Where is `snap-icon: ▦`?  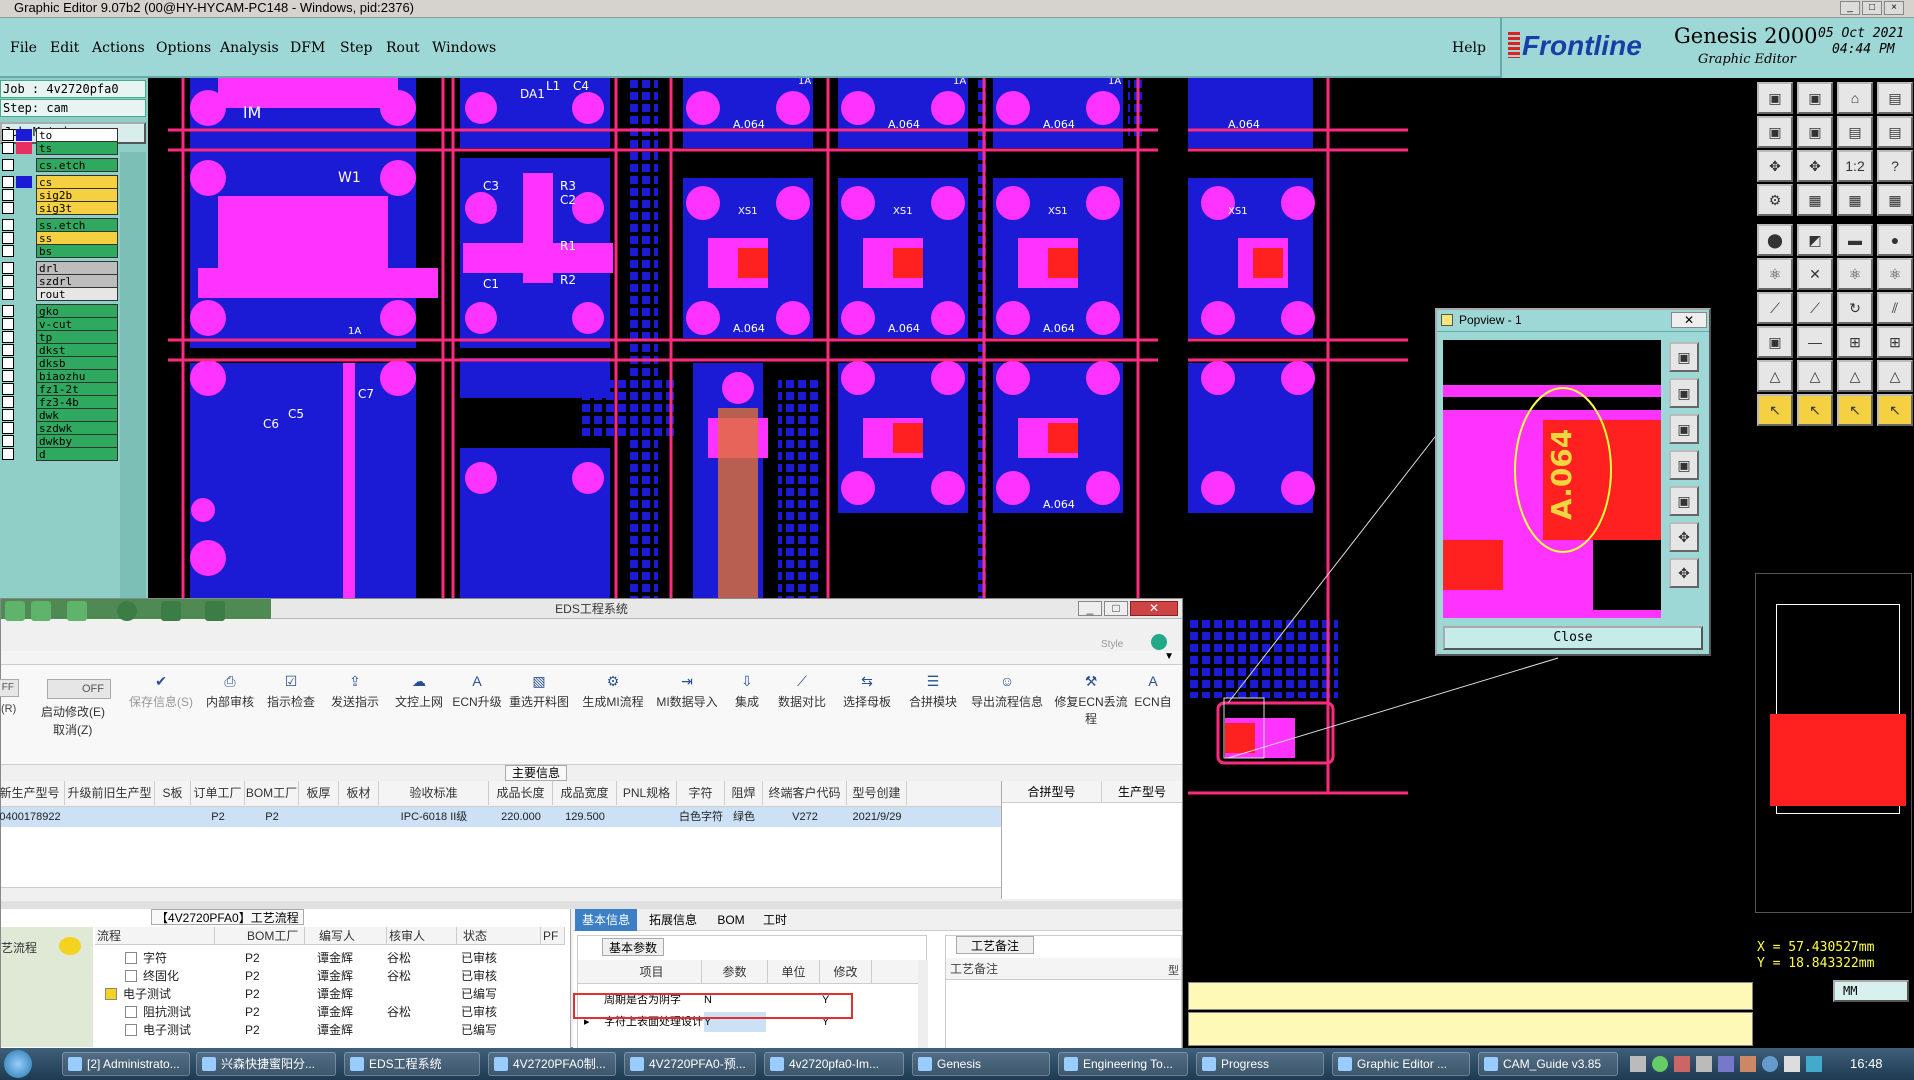
snap-icon: ▦ is located at coordinates (1855, 200).